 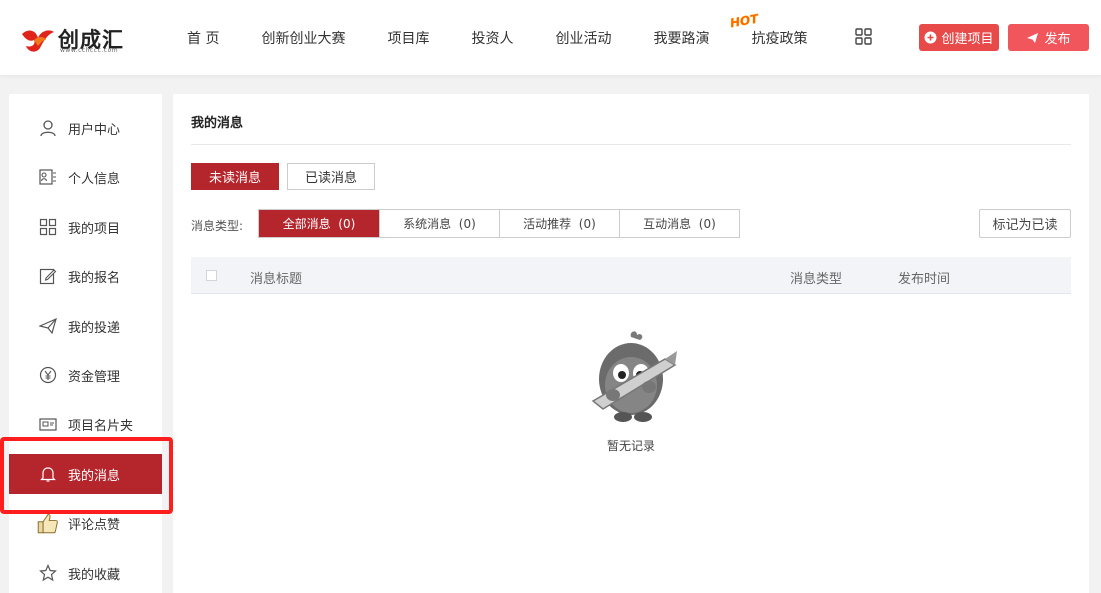 I want to click on sidebar-item-my-submissions: 我的投递, so click(x=85, y=326).